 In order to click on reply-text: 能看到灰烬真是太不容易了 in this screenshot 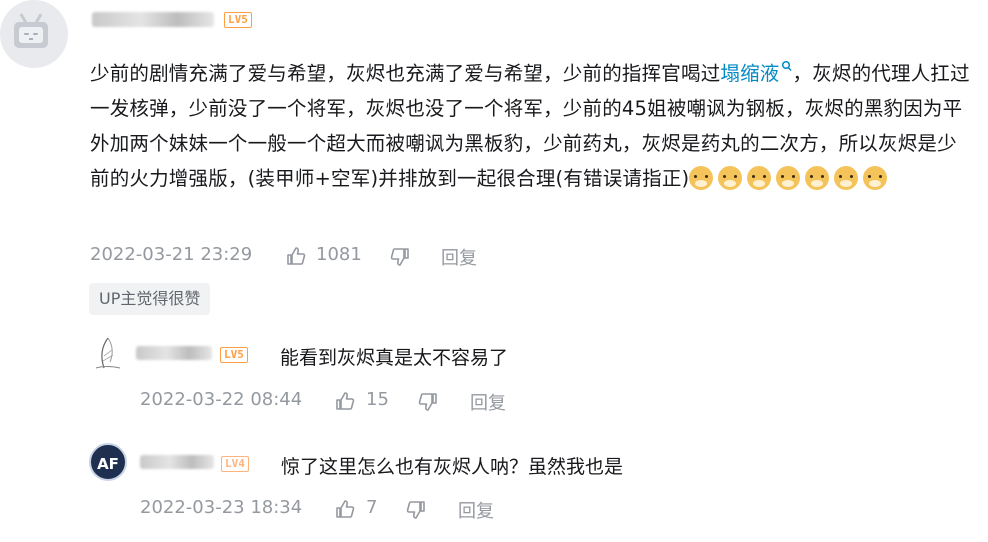, I will do `click(394, 358)`.